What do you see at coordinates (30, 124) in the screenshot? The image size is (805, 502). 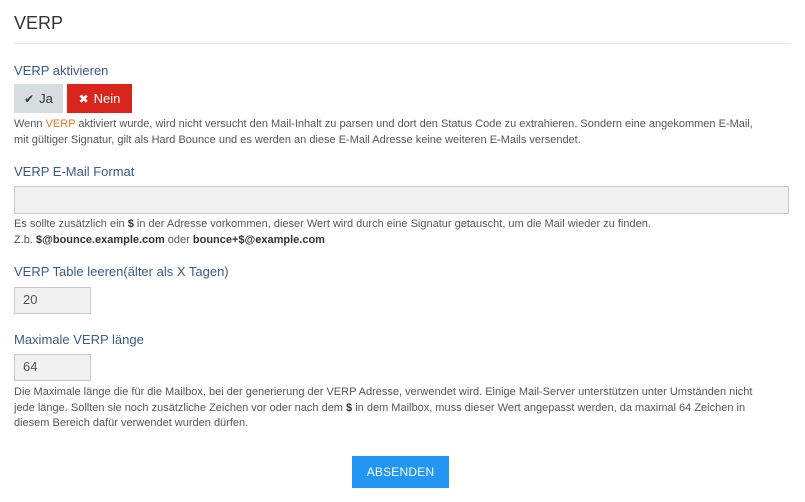 I see `help-text: Wenn` at bounding box center [30, 124].